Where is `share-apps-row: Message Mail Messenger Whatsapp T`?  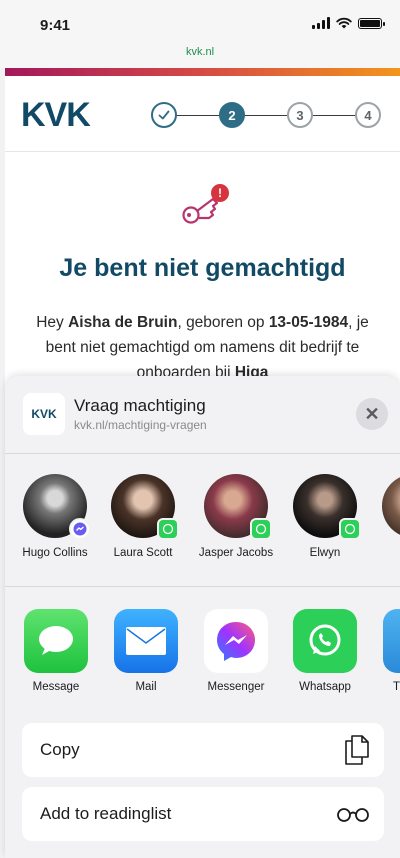
share-apps-row: Message Mail Messenger Whatsapp T is located at coordinates (202, 654).